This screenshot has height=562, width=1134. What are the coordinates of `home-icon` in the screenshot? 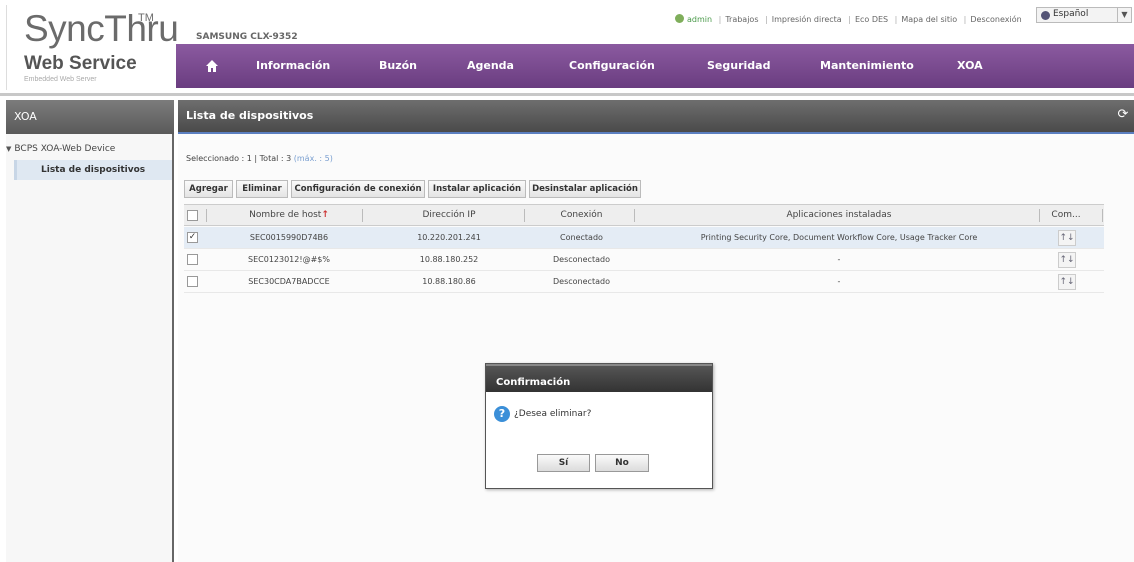 It's located at (212, 66).